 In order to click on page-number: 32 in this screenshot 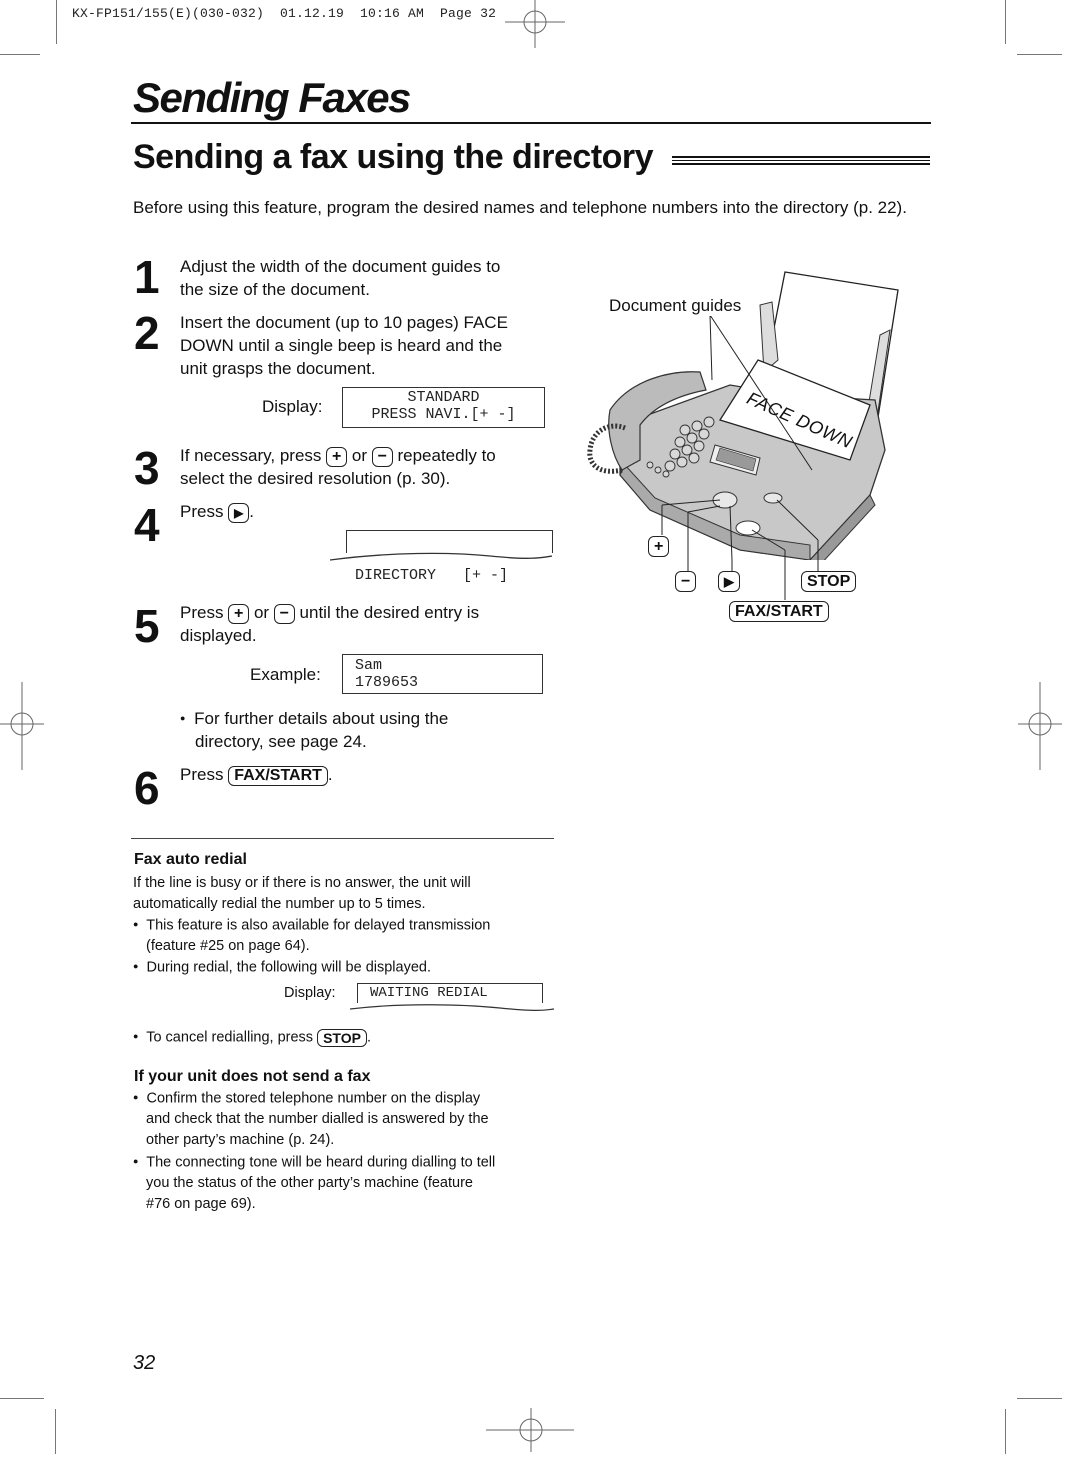, I will do `click(144, 1363)`.